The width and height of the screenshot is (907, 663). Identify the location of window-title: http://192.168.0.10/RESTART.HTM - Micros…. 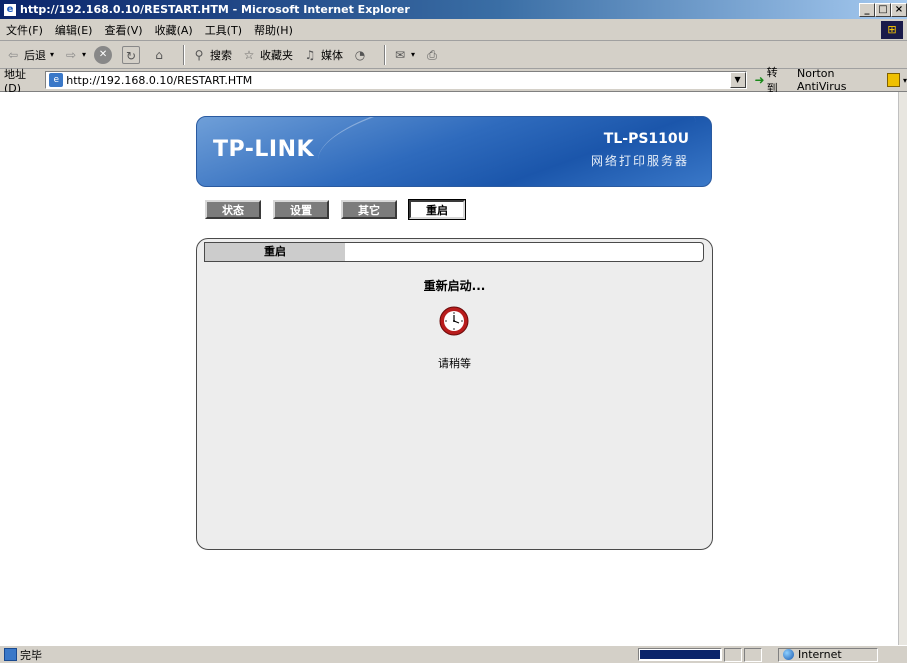
(215, 9).